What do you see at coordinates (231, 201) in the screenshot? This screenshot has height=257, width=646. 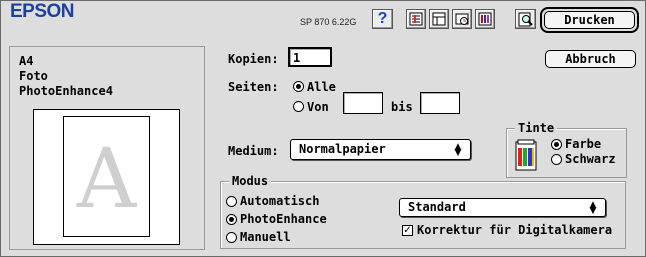 I see `modus-automatic-radio` at bounding box center [231, 201].